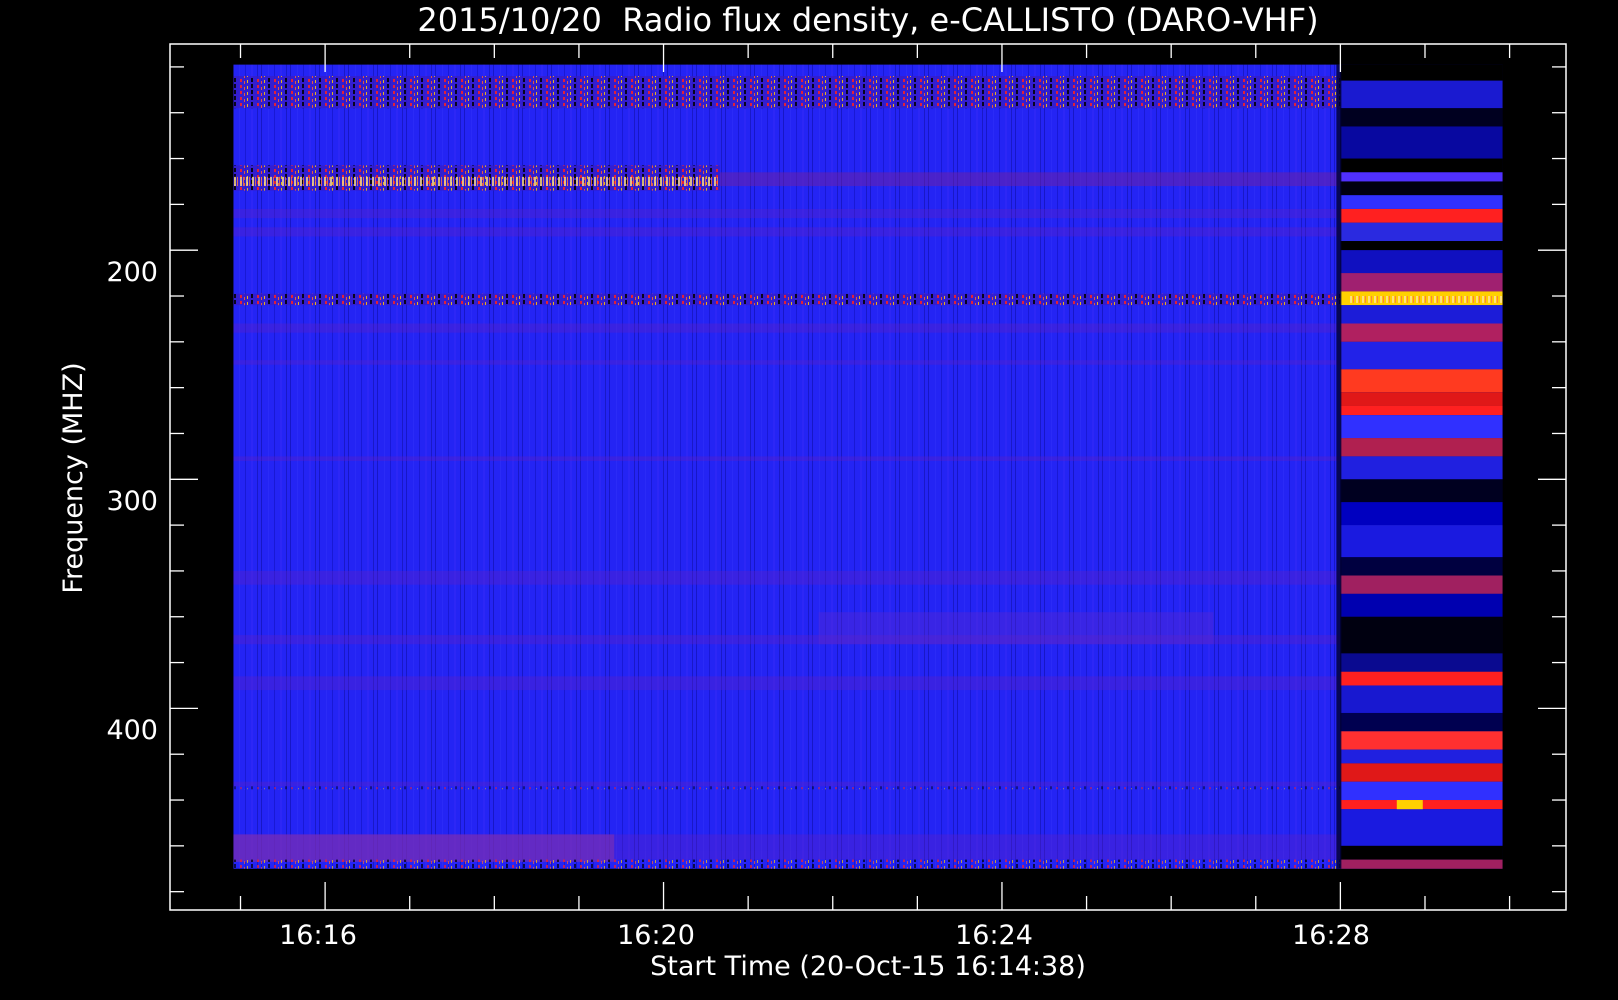 The image size is (1618, 1000). What do you see at coordinates (994, 935) in the screenshot?
I see `x-tick-label: 16:24` at bounding box center [994, 935].